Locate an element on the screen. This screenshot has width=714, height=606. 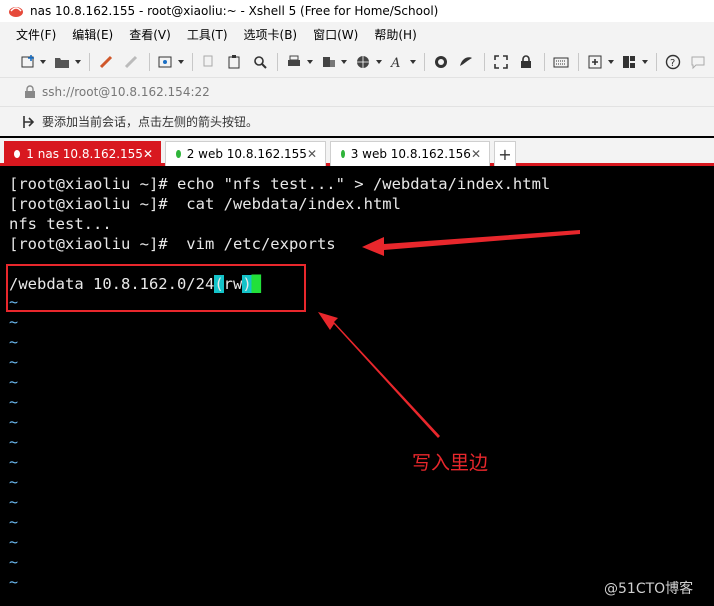
annotation-arrows is located at coordinates (449, 334).